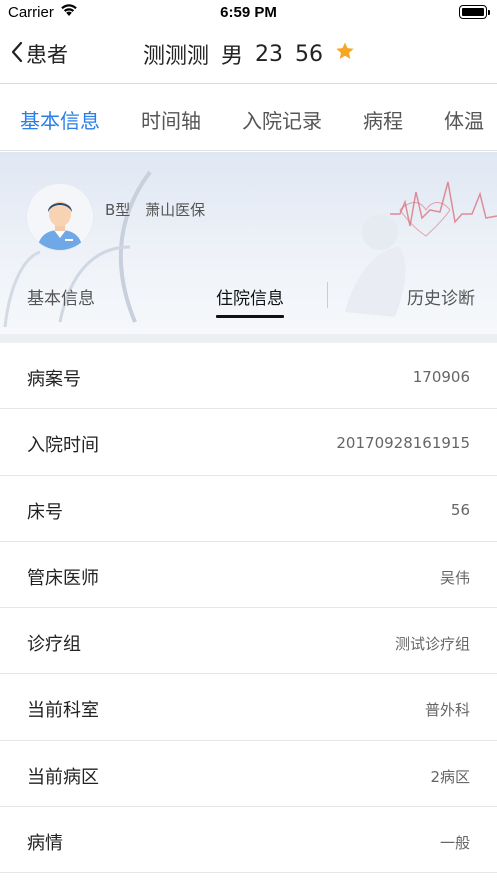  I want to click on patient-age: 23, so click(269, 54).